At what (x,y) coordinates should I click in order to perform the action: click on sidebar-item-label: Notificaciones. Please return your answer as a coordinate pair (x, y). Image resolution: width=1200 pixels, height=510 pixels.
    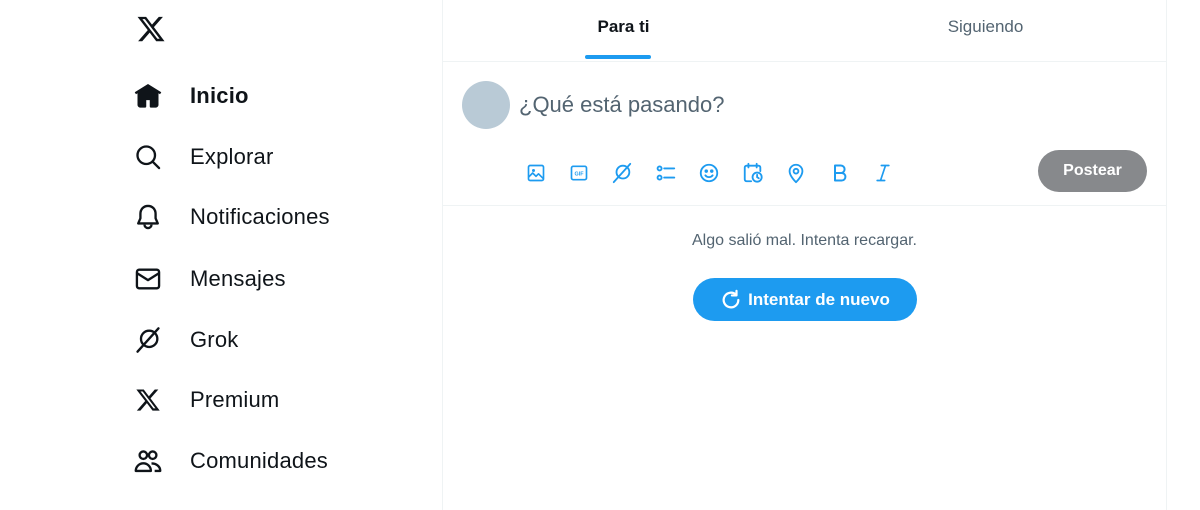
    Looking at the image, I should click on (260, 216).